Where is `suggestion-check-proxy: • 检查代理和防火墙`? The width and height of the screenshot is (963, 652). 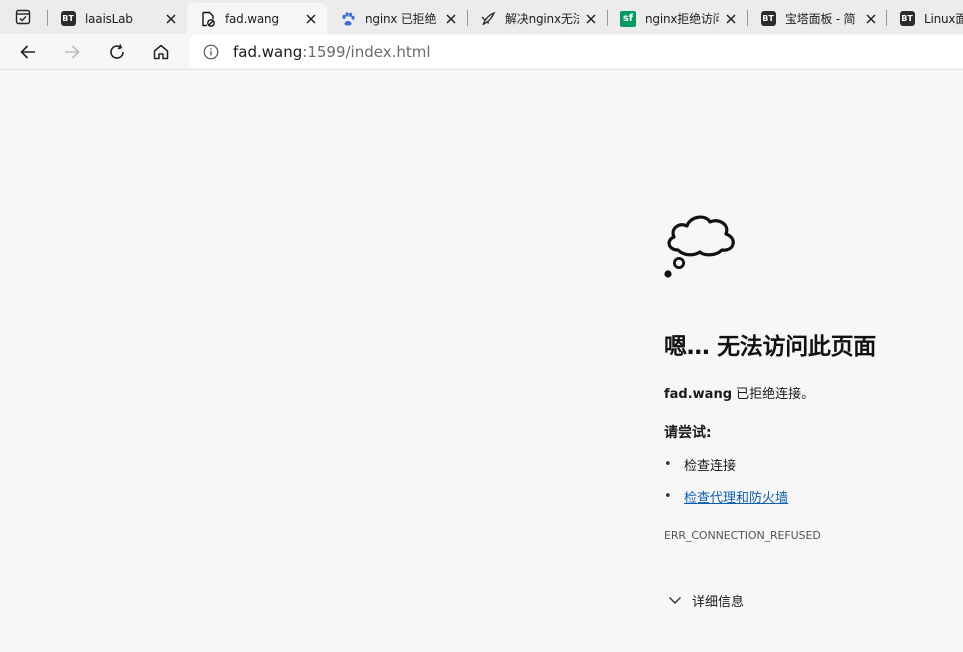
suggestion-check-proxy: • 检查代理和防火墙 is located at coordinates (726, 496).